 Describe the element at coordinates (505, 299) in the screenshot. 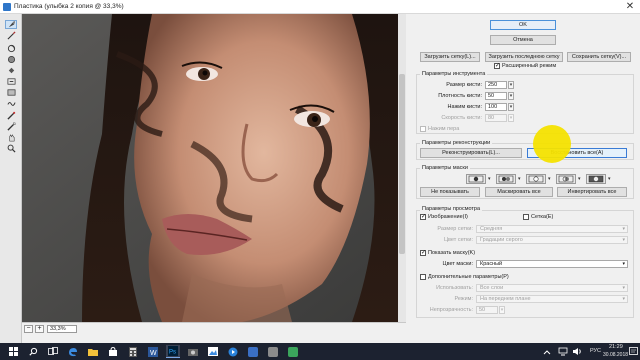

I see `mode-value: На переднем плане` at that location.